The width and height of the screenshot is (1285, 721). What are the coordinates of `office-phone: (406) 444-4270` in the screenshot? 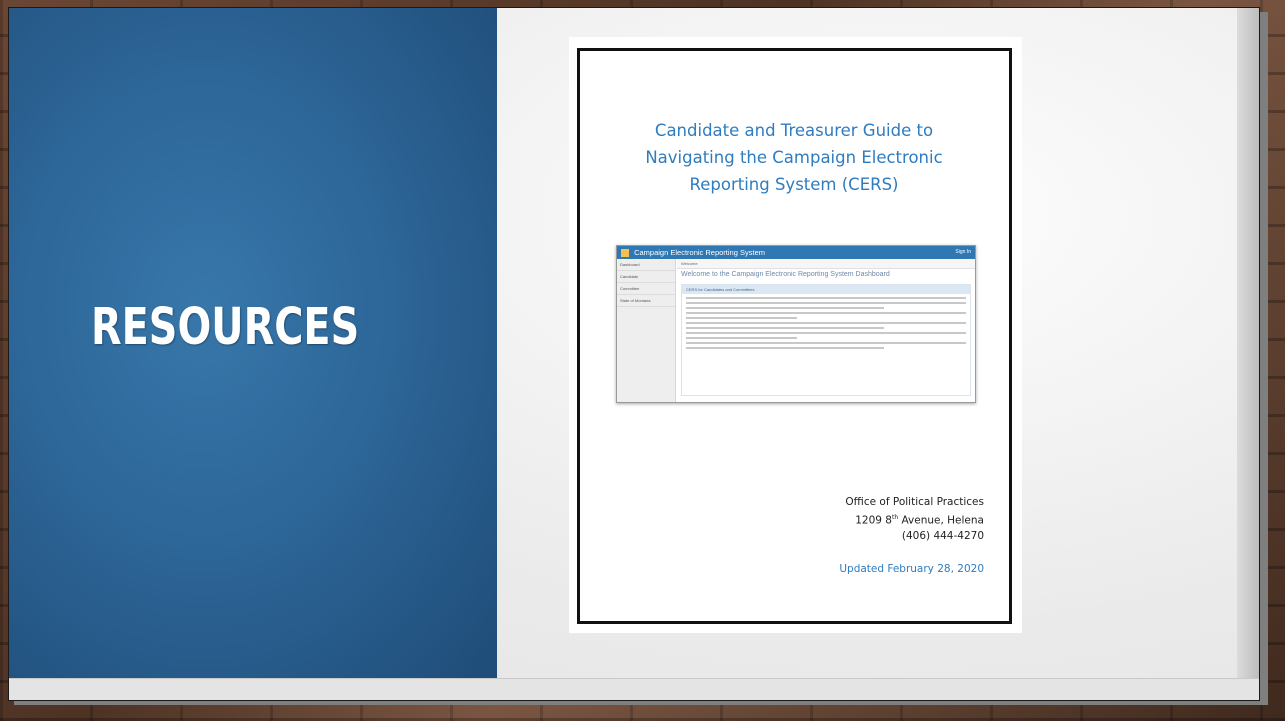 It's located at (942, 535).